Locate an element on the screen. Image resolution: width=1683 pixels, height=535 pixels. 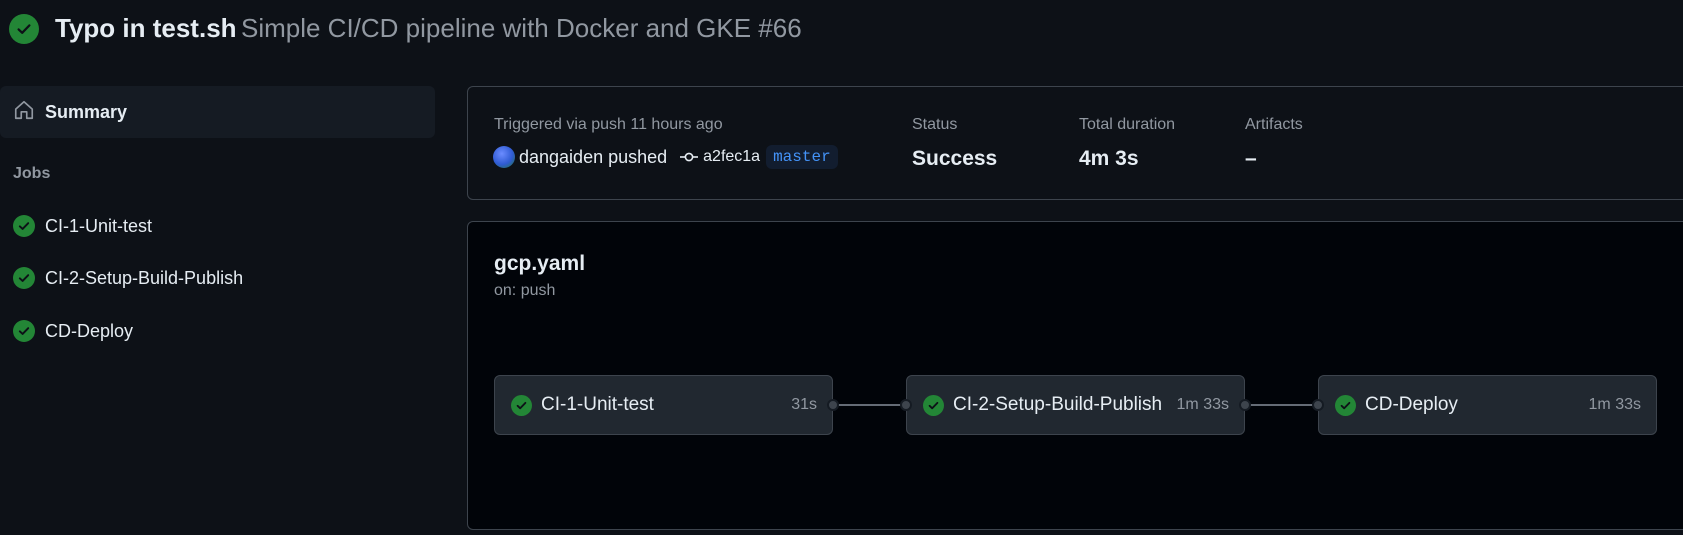
duration-label: Total duration is located at coordinates (1127, 124).